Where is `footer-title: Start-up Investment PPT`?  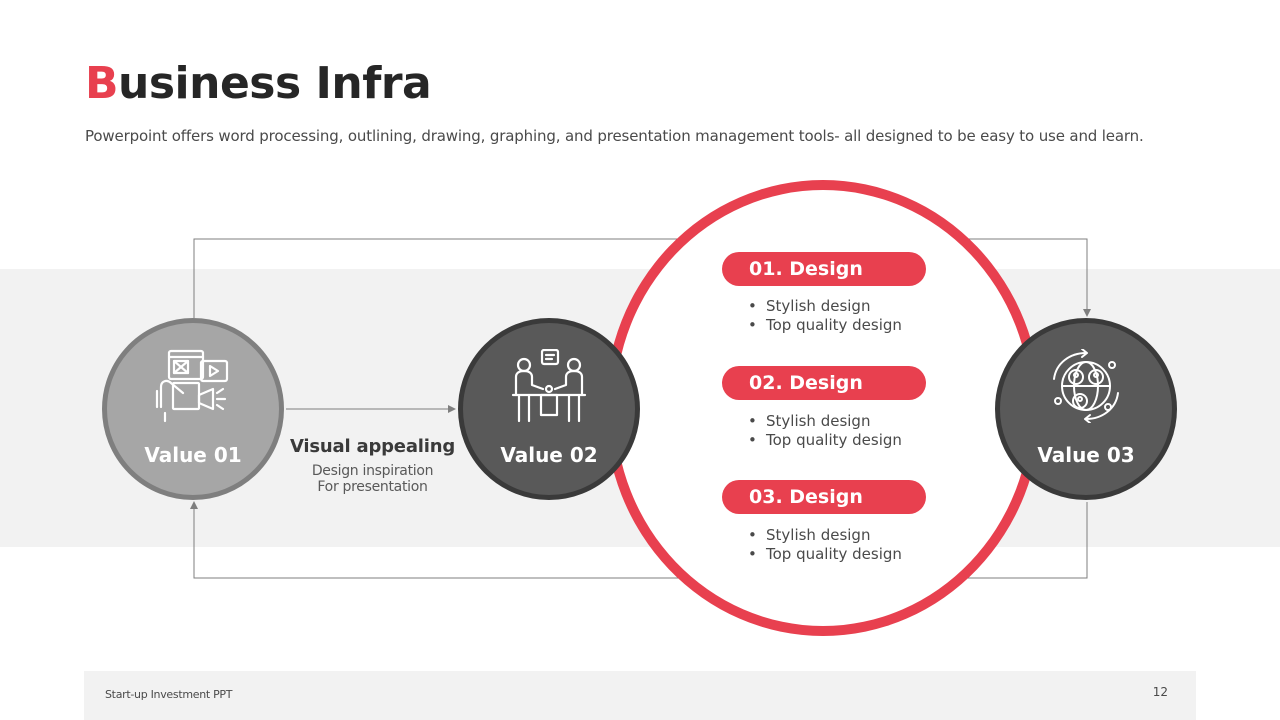
footer-title: Start-up Investment PPT is located at coordinates (169, 694).